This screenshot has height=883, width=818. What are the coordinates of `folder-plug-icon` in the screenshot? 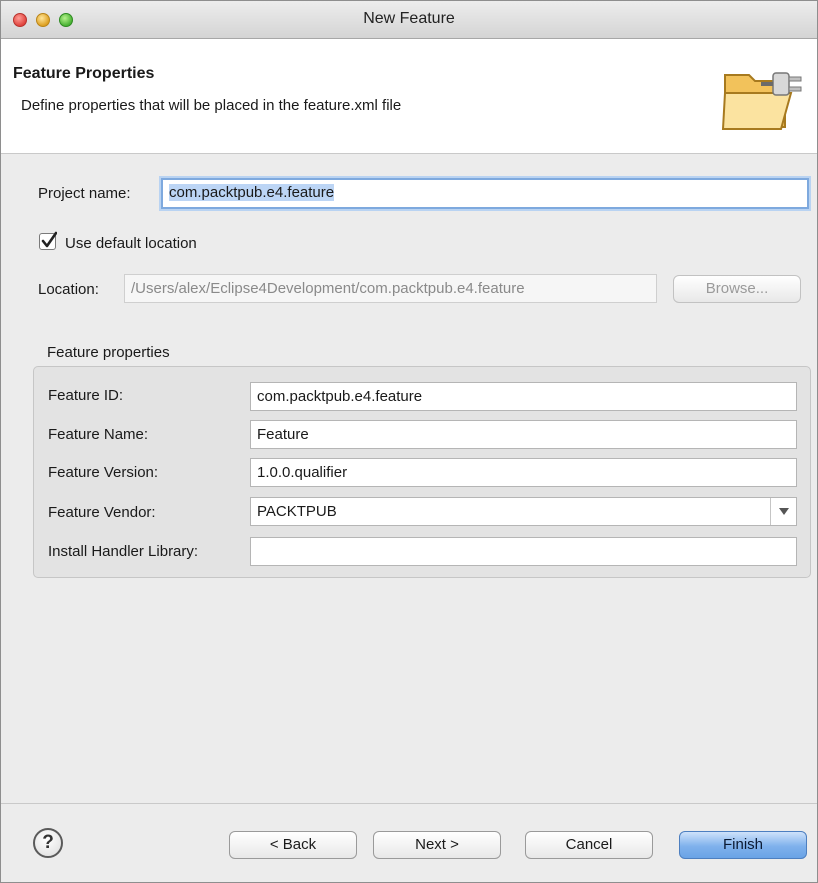 It's located at (761, 101).